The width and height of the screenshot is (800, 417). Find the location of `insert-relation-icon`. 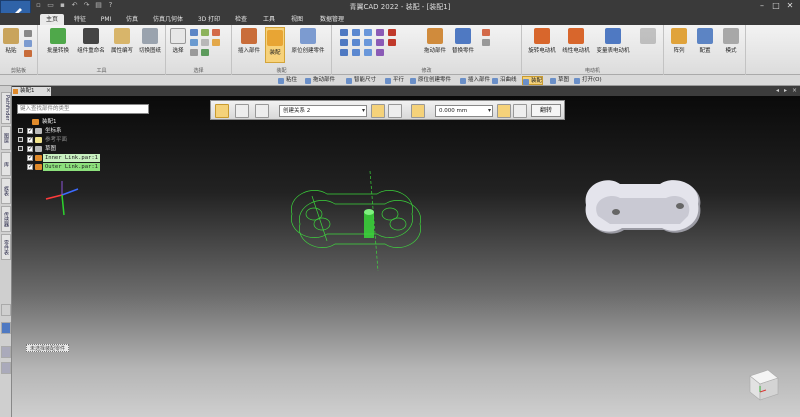

insert-relation-icon is located at coordinates (356, 32).